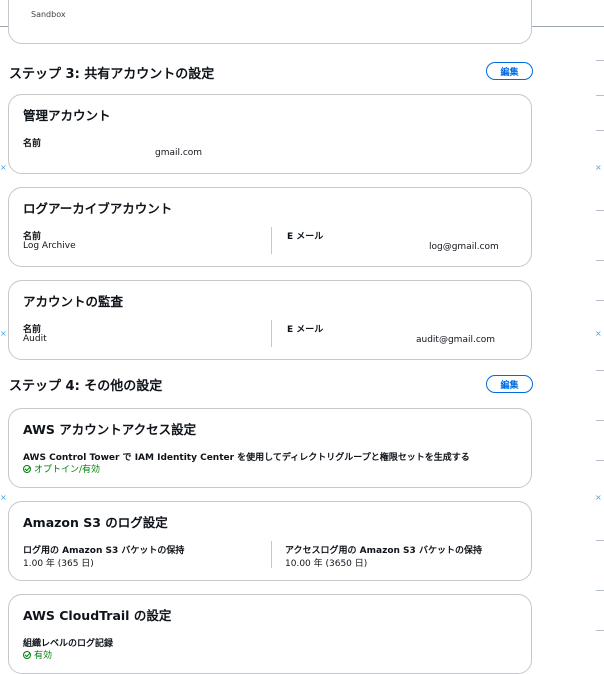  Describe the element at coordinates (104, 551) in the screenshot. I see `log-retention-label: ログ用の Amazon S3 バケットの保持` at that location.